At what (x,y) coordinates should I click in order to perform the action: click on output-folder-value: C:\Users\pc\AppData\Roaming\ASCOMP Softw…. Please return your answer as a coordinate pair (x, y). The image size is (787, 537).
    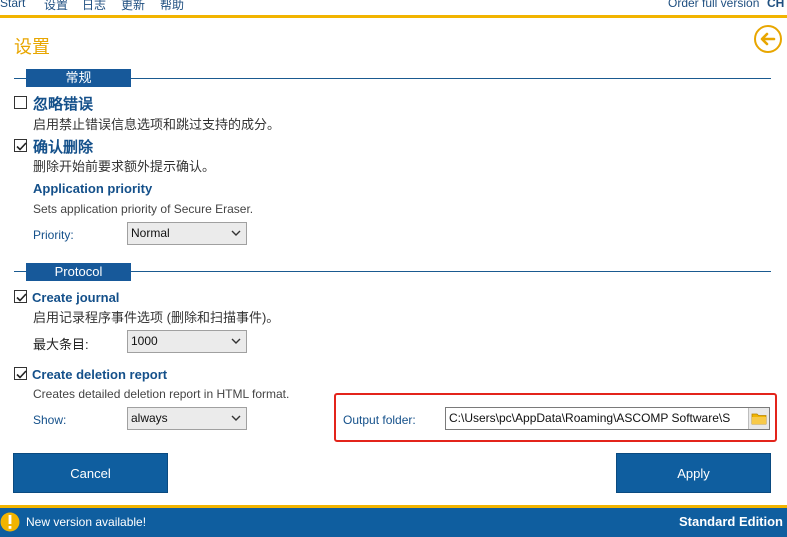
    Looking at the image, I should click on (590, 418).